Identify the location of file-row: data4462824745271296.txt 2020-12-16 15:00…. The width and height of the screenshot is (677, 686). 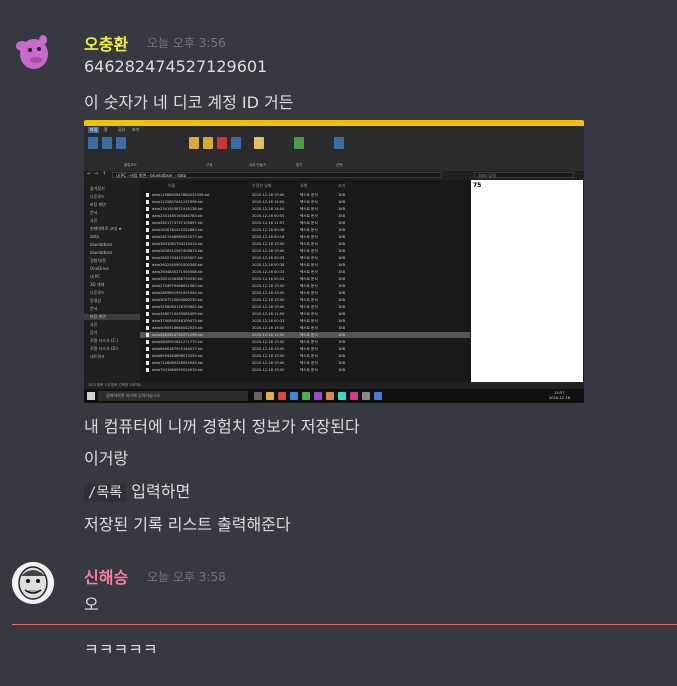
(305, 335).